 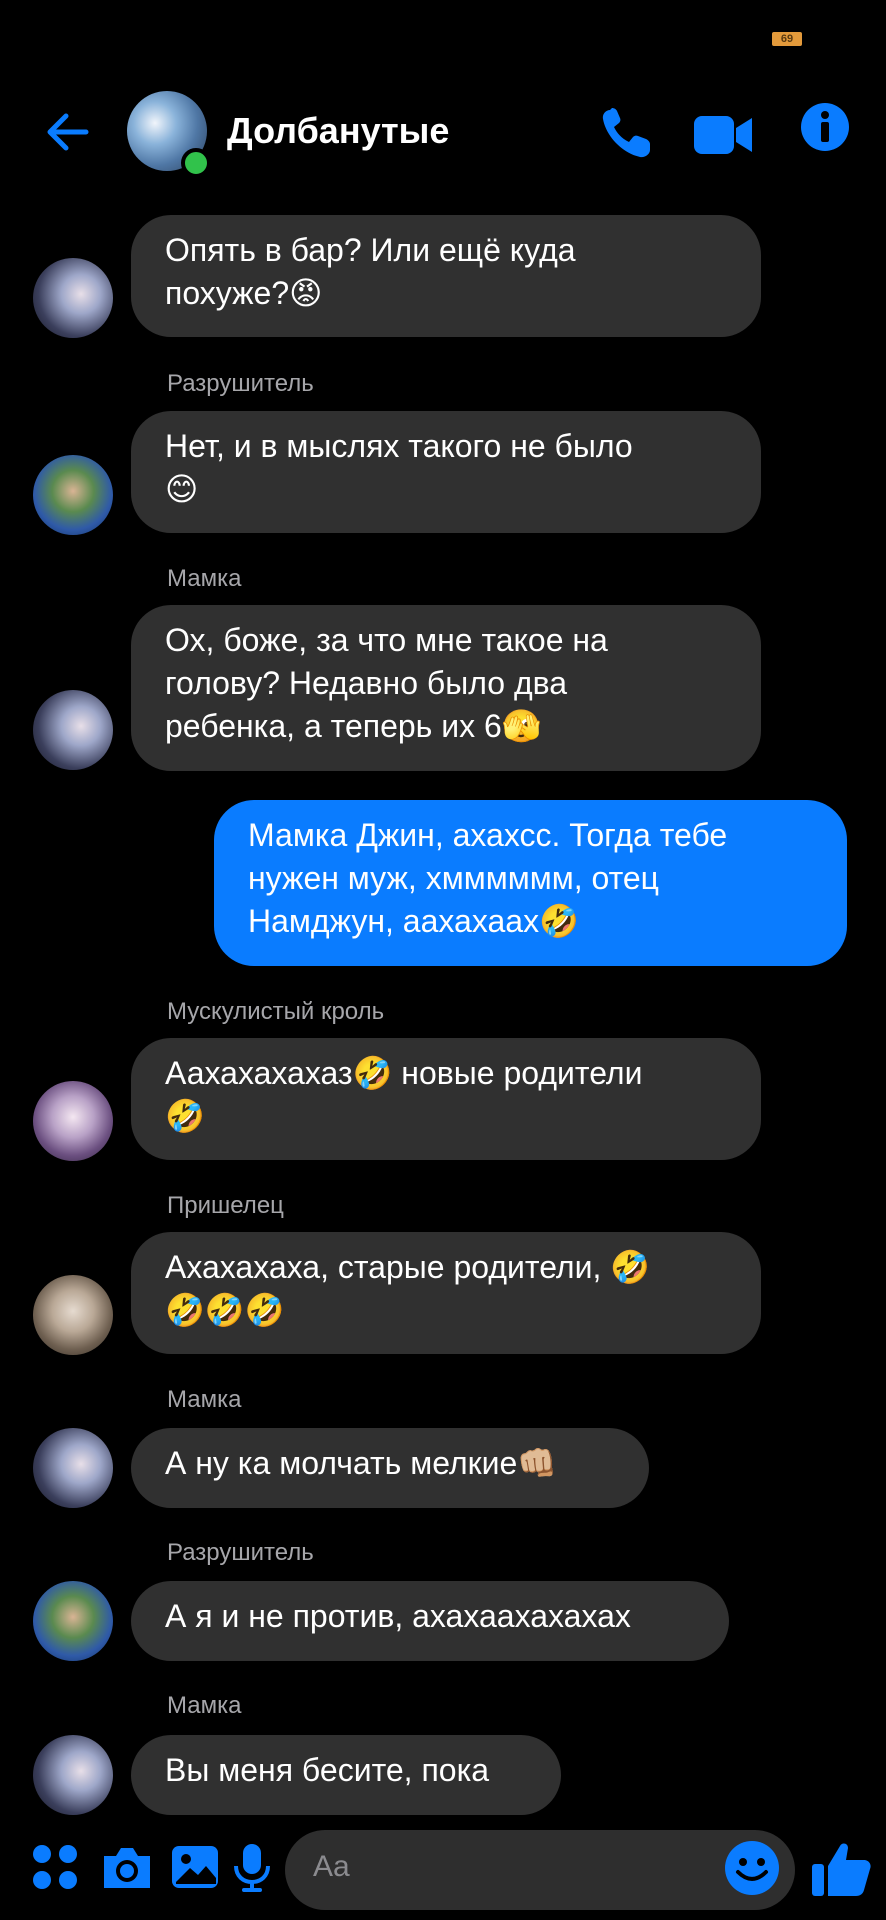 I want to click on info-button, so click(x=831, y=133).